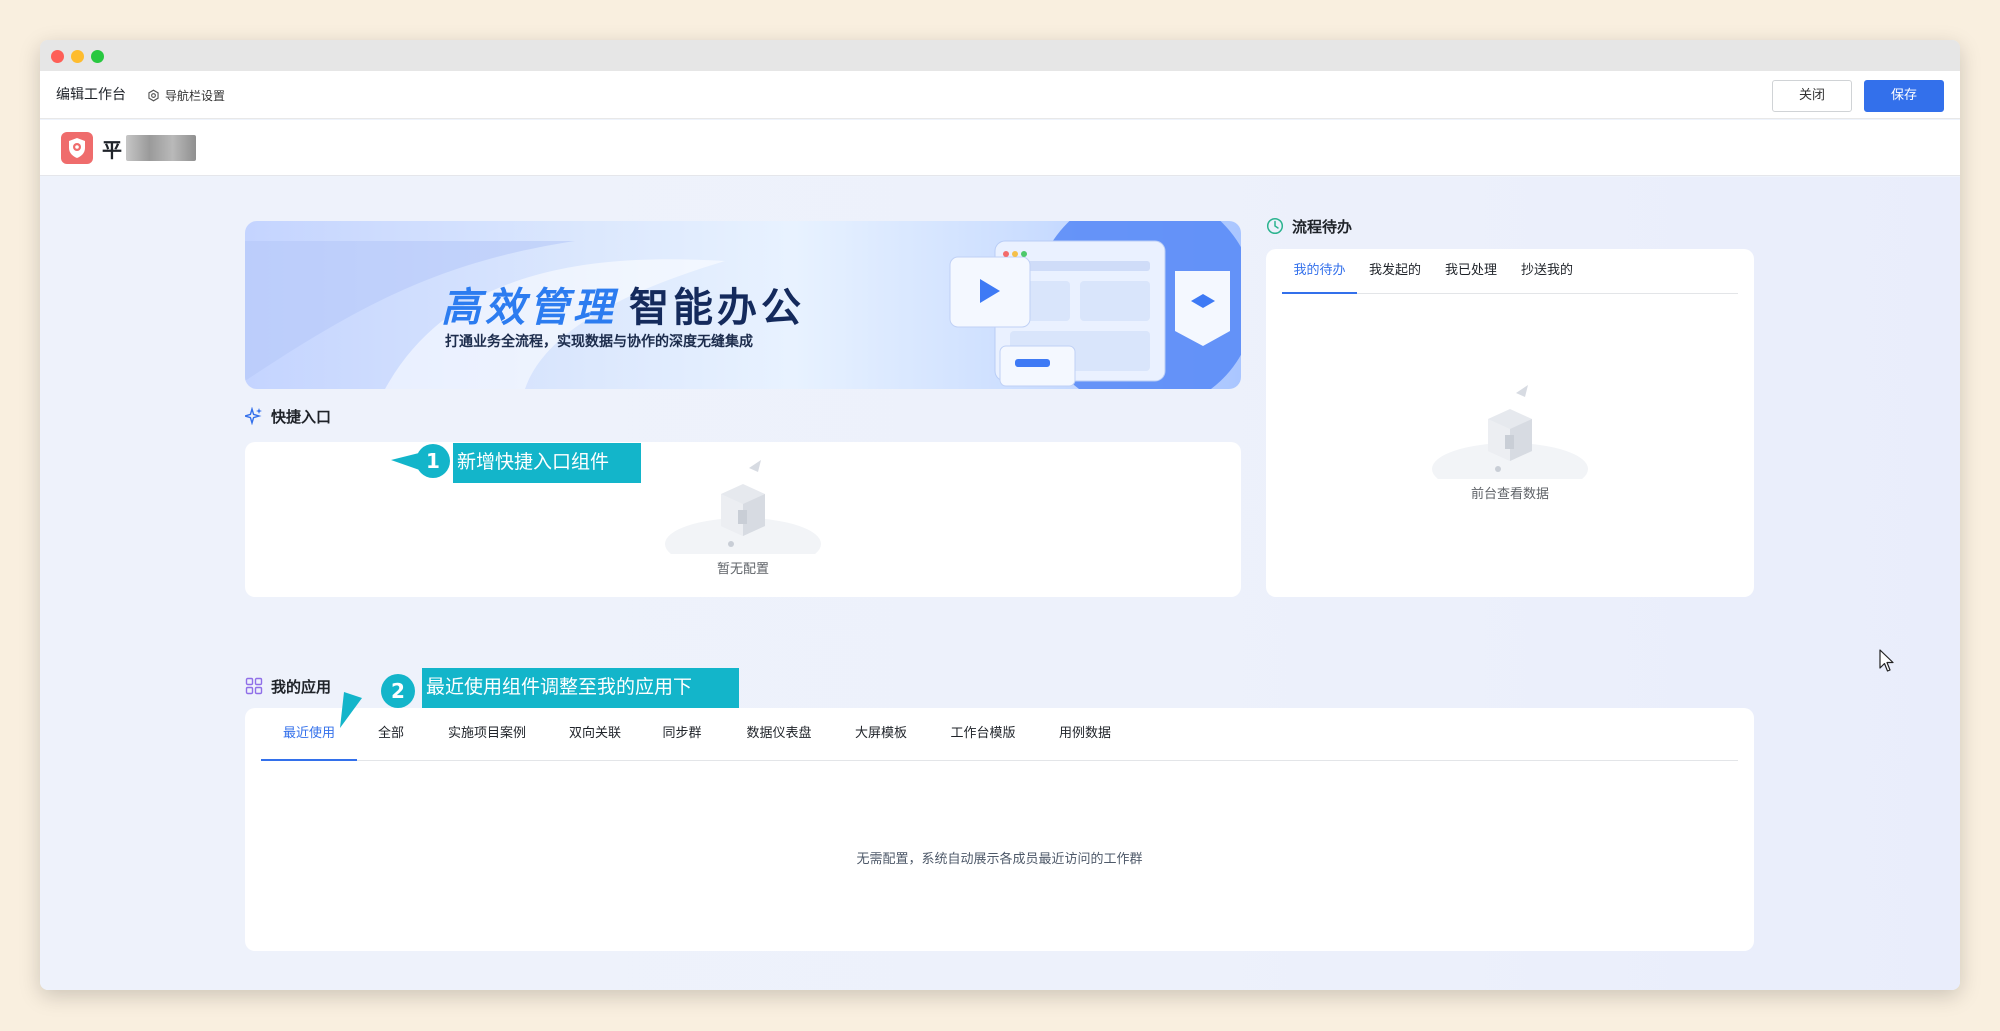 The width and height of the screenshot is (2000, 1031). Describe the element at coordinates (881, 734) in the screenshot. I see `tab-screen-templates: 大屏模板` at that location.